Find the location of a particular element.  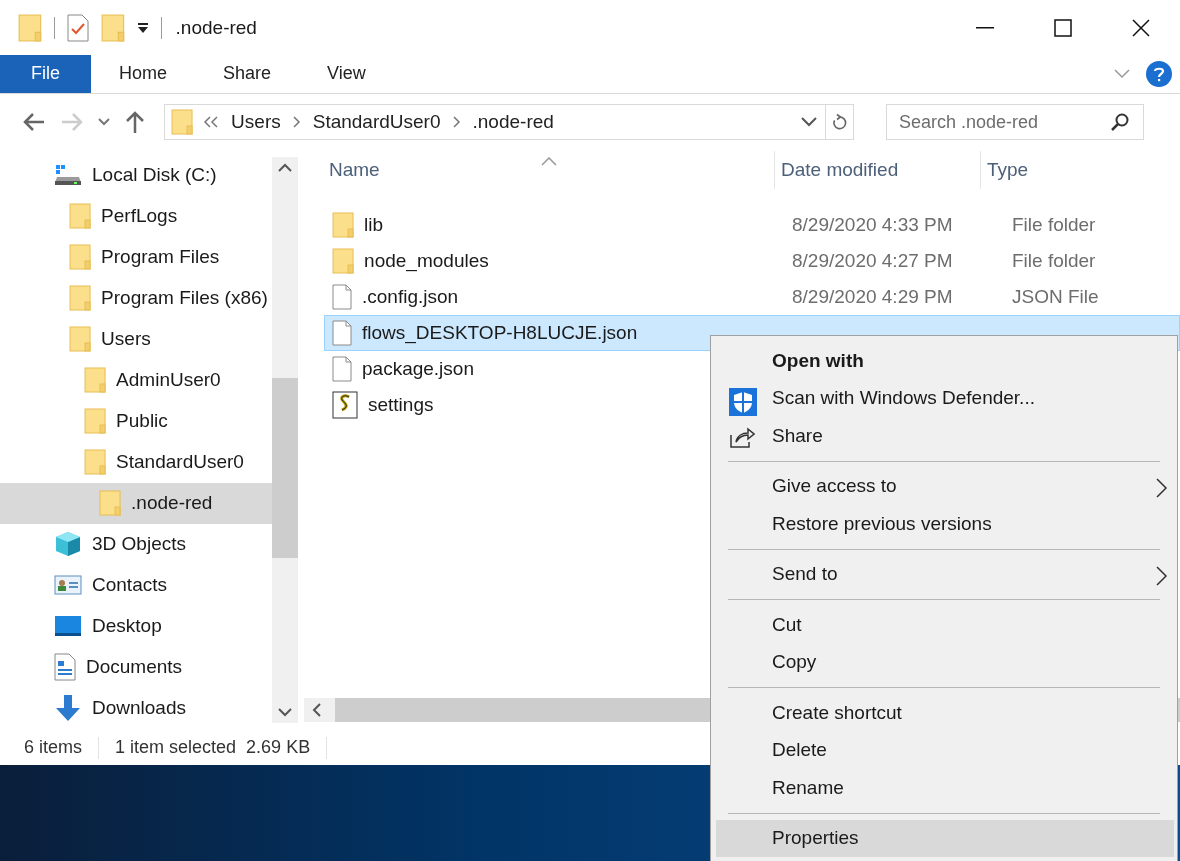

date-cell-text: 8/29/2020 4:27 PM is located at coordinates (872, 260).